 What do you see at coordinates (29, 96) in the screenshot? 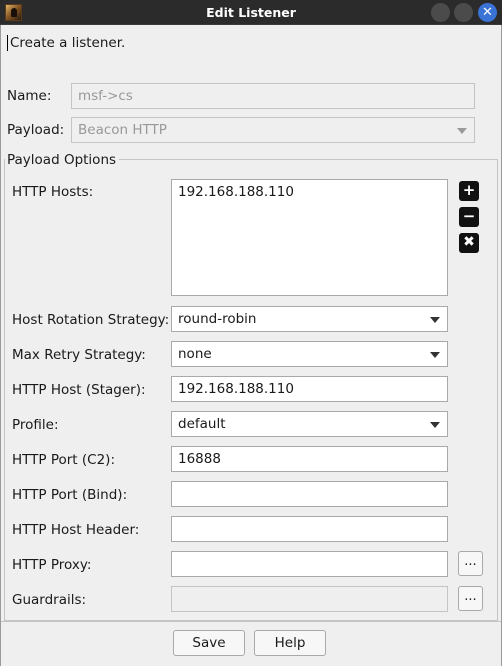
I see `name-label: Name:` at bounding box center [29, 96].